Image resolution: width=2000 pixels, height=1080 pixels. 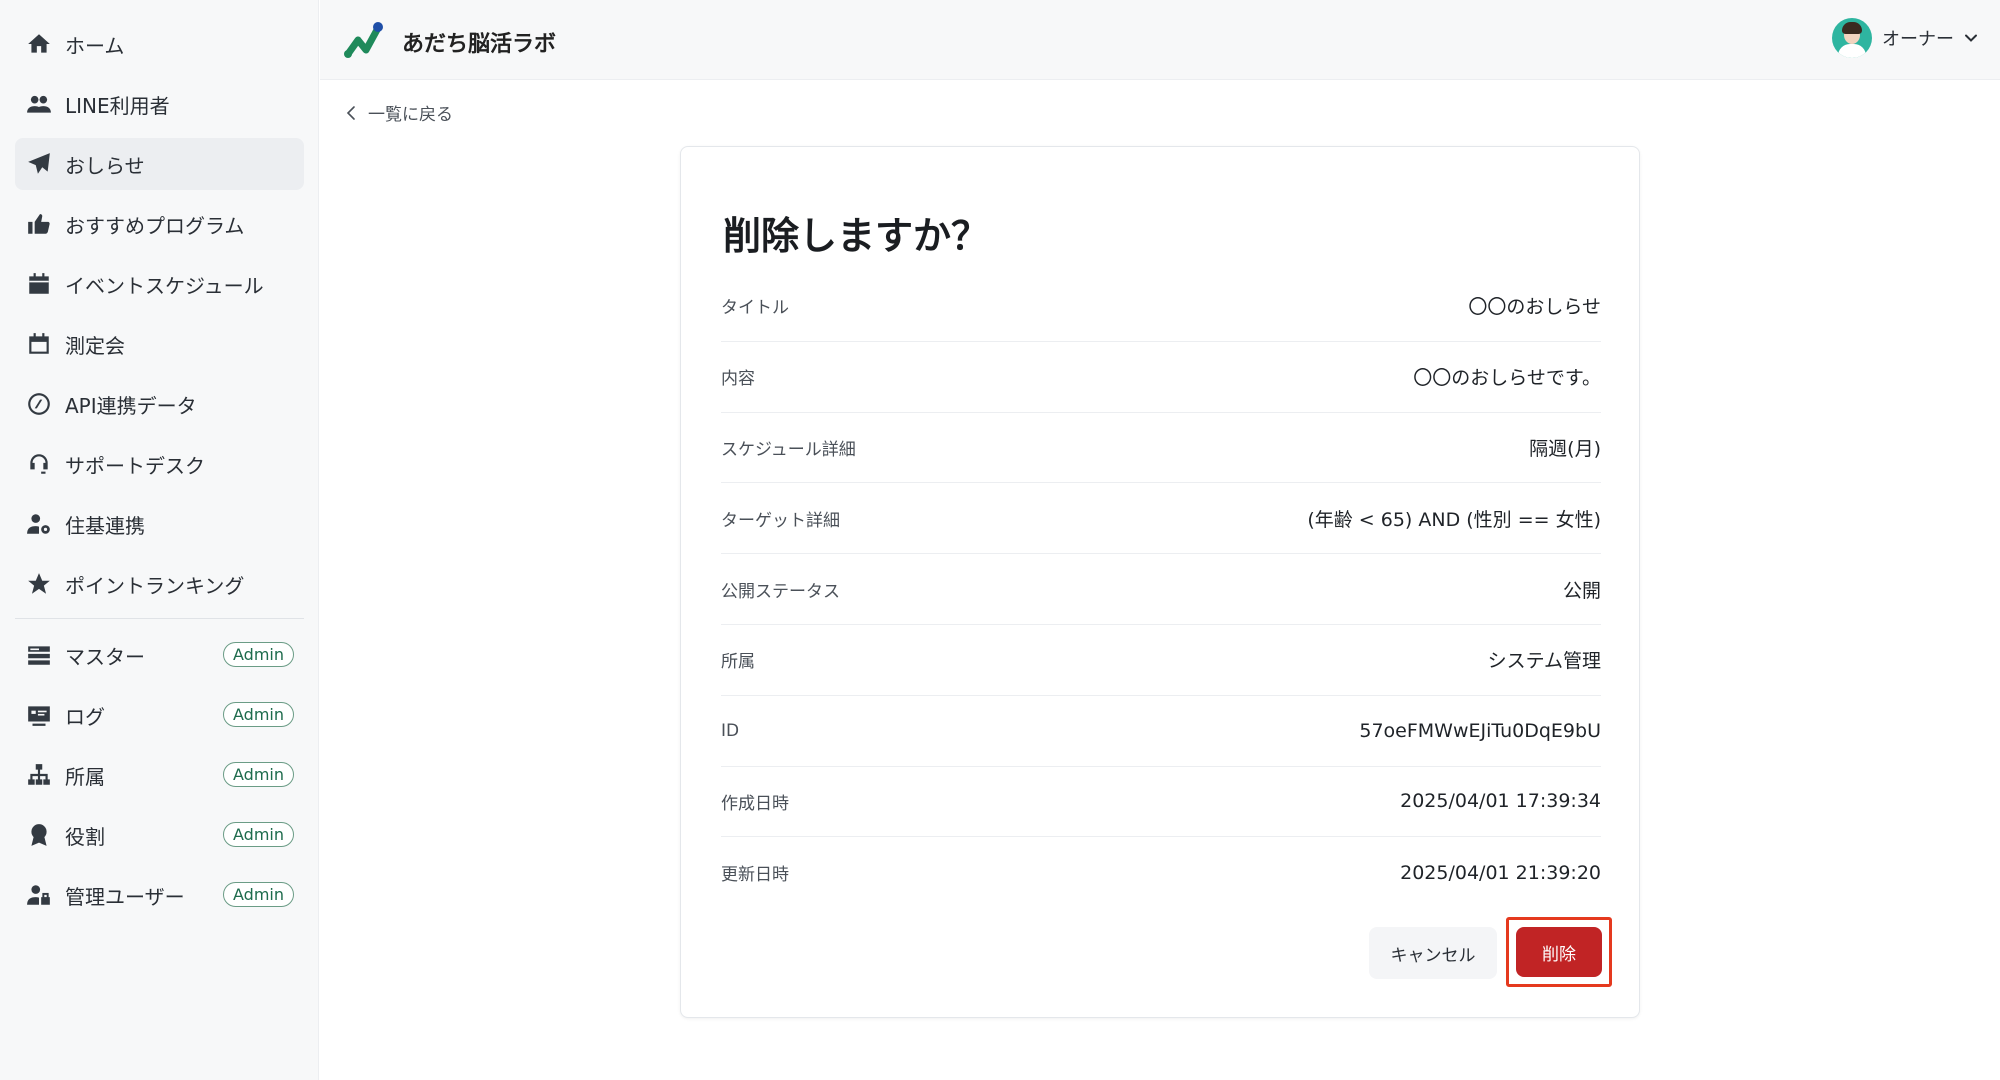 What do you see at coordinates (39, 224) in the screenshot?
I see `thumbs-up-icon` at bounding box center [39, 224].